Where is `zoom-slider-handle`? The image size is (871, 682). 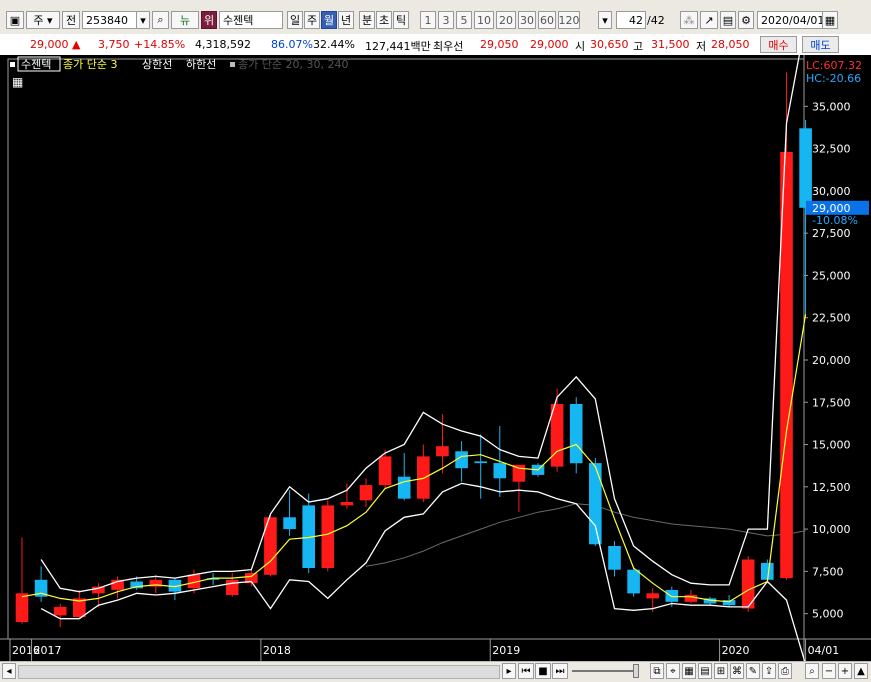 zoom-slider-handle is located at coordinates (636, 671).